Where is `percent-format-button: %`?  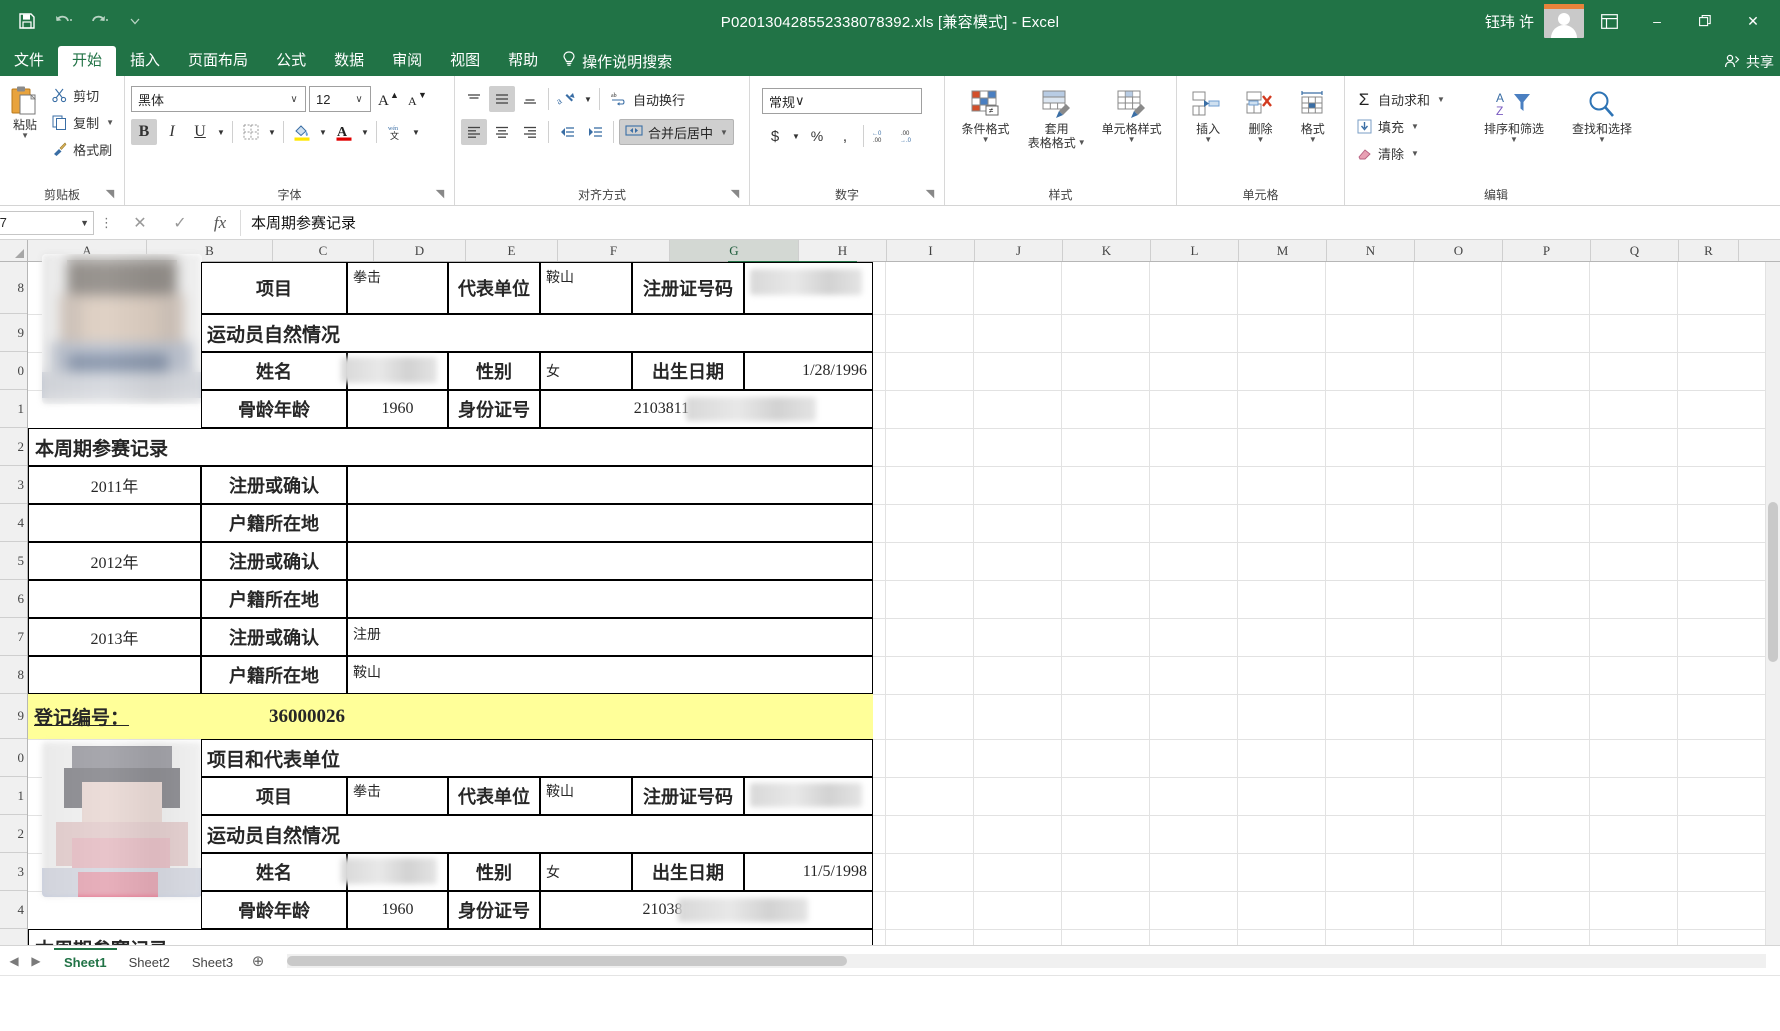 percent-format-button: % is located at coordinates (817, 136).